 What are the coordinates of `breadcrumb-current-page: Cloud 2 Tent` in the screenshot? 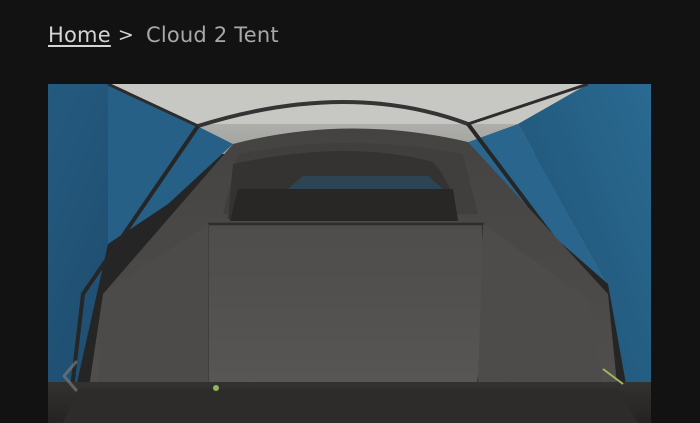 It's located at (212, 35).